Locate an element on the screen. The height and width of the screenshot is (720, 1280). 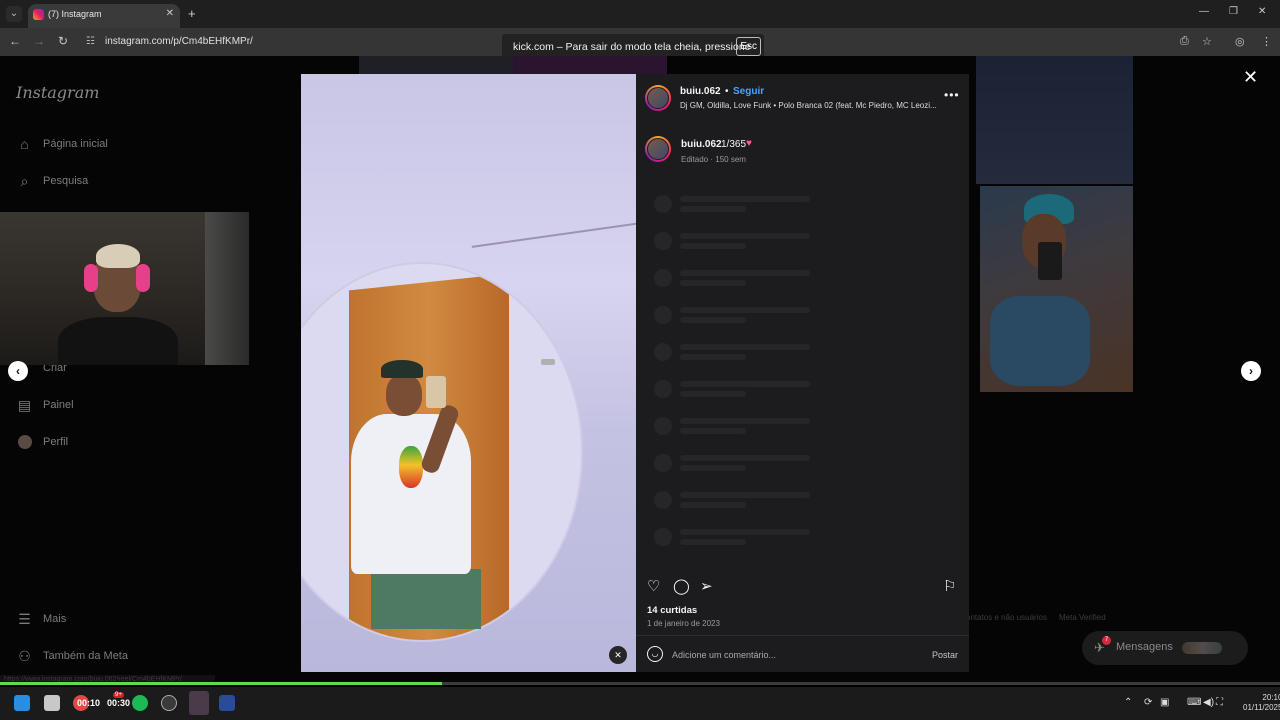
bookmark-icon: ⚐ is located at coordinates (949, 586).